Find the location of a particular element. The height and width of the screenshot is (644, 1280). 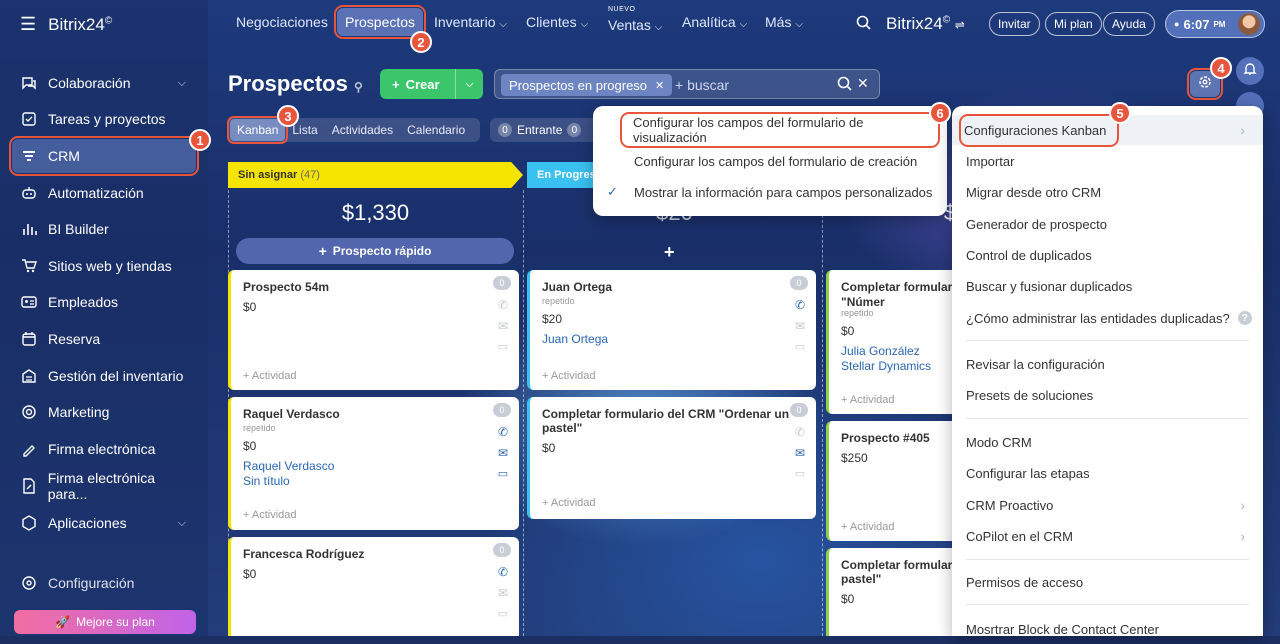

tab-actividades: Actividades is located at coordinates (362, 130).